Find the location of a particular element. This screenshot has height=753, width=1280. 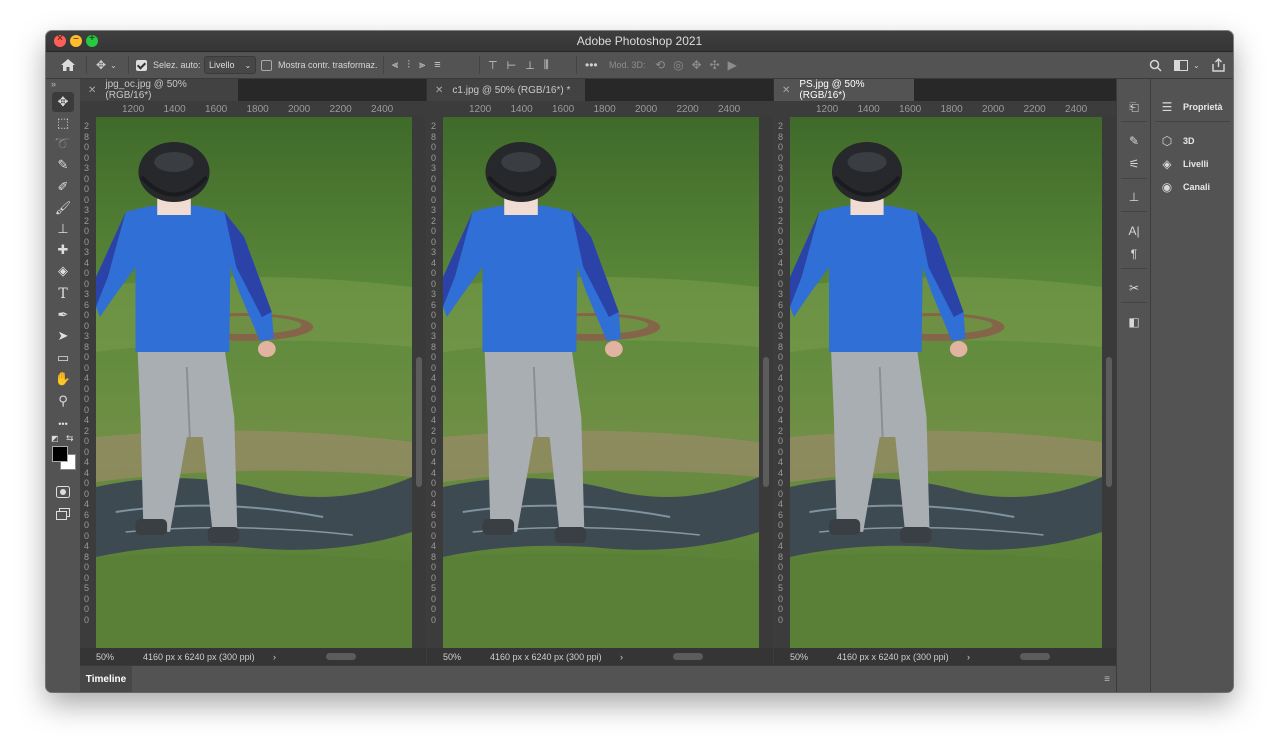

auto-select-checkbox: Selez. auto: is located at coordinates (168, 65).